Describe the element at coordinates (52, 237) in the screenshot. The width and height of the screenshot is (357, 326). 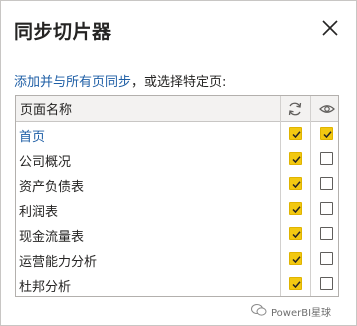
I see `page-name: 现金流量表` at that location.